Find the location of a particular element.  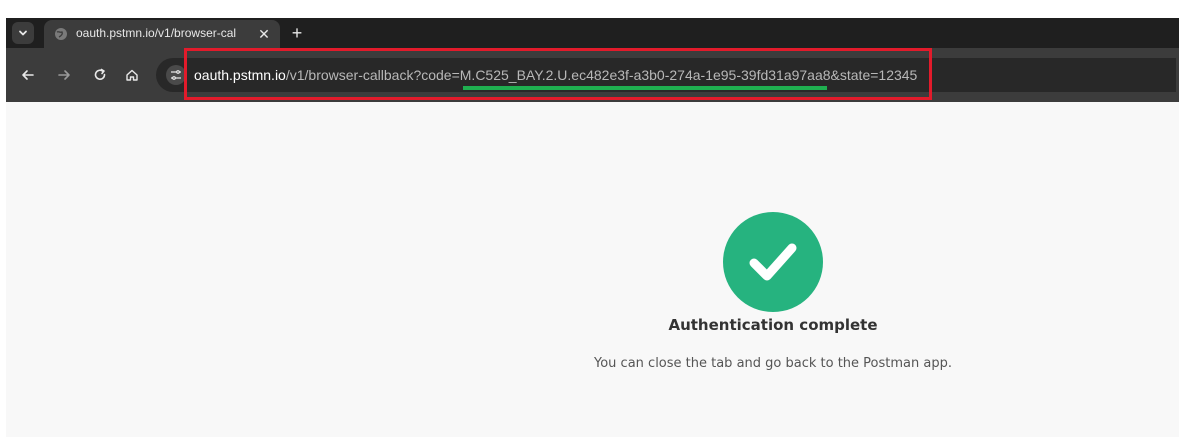

url-highlight-box is located at coordinates (558, 74).